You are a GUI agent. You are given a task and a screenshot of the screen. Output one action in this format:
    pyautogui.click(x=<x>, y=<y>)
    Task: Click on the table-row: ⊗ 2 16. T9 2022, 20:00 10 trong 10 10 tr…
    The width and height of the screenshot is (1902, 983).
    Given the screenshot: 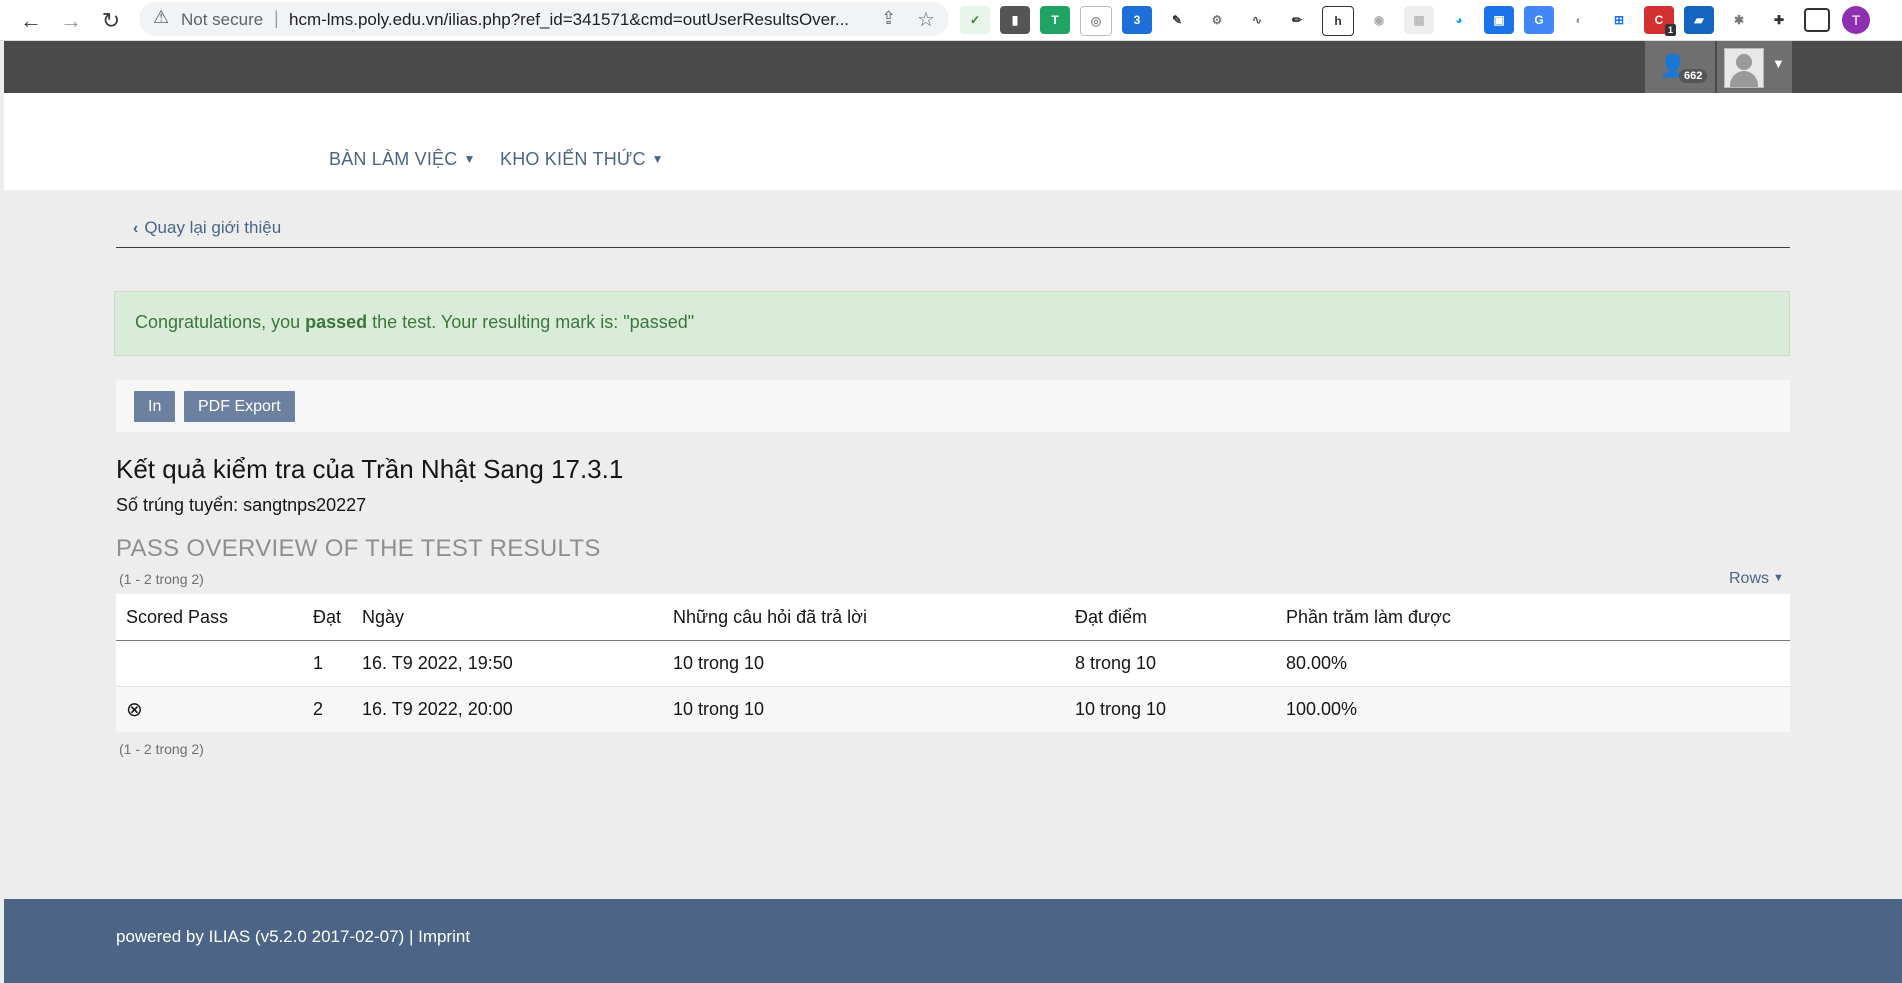 What is the action you would take?
    pyautogui.click(x=953, y=709)
    